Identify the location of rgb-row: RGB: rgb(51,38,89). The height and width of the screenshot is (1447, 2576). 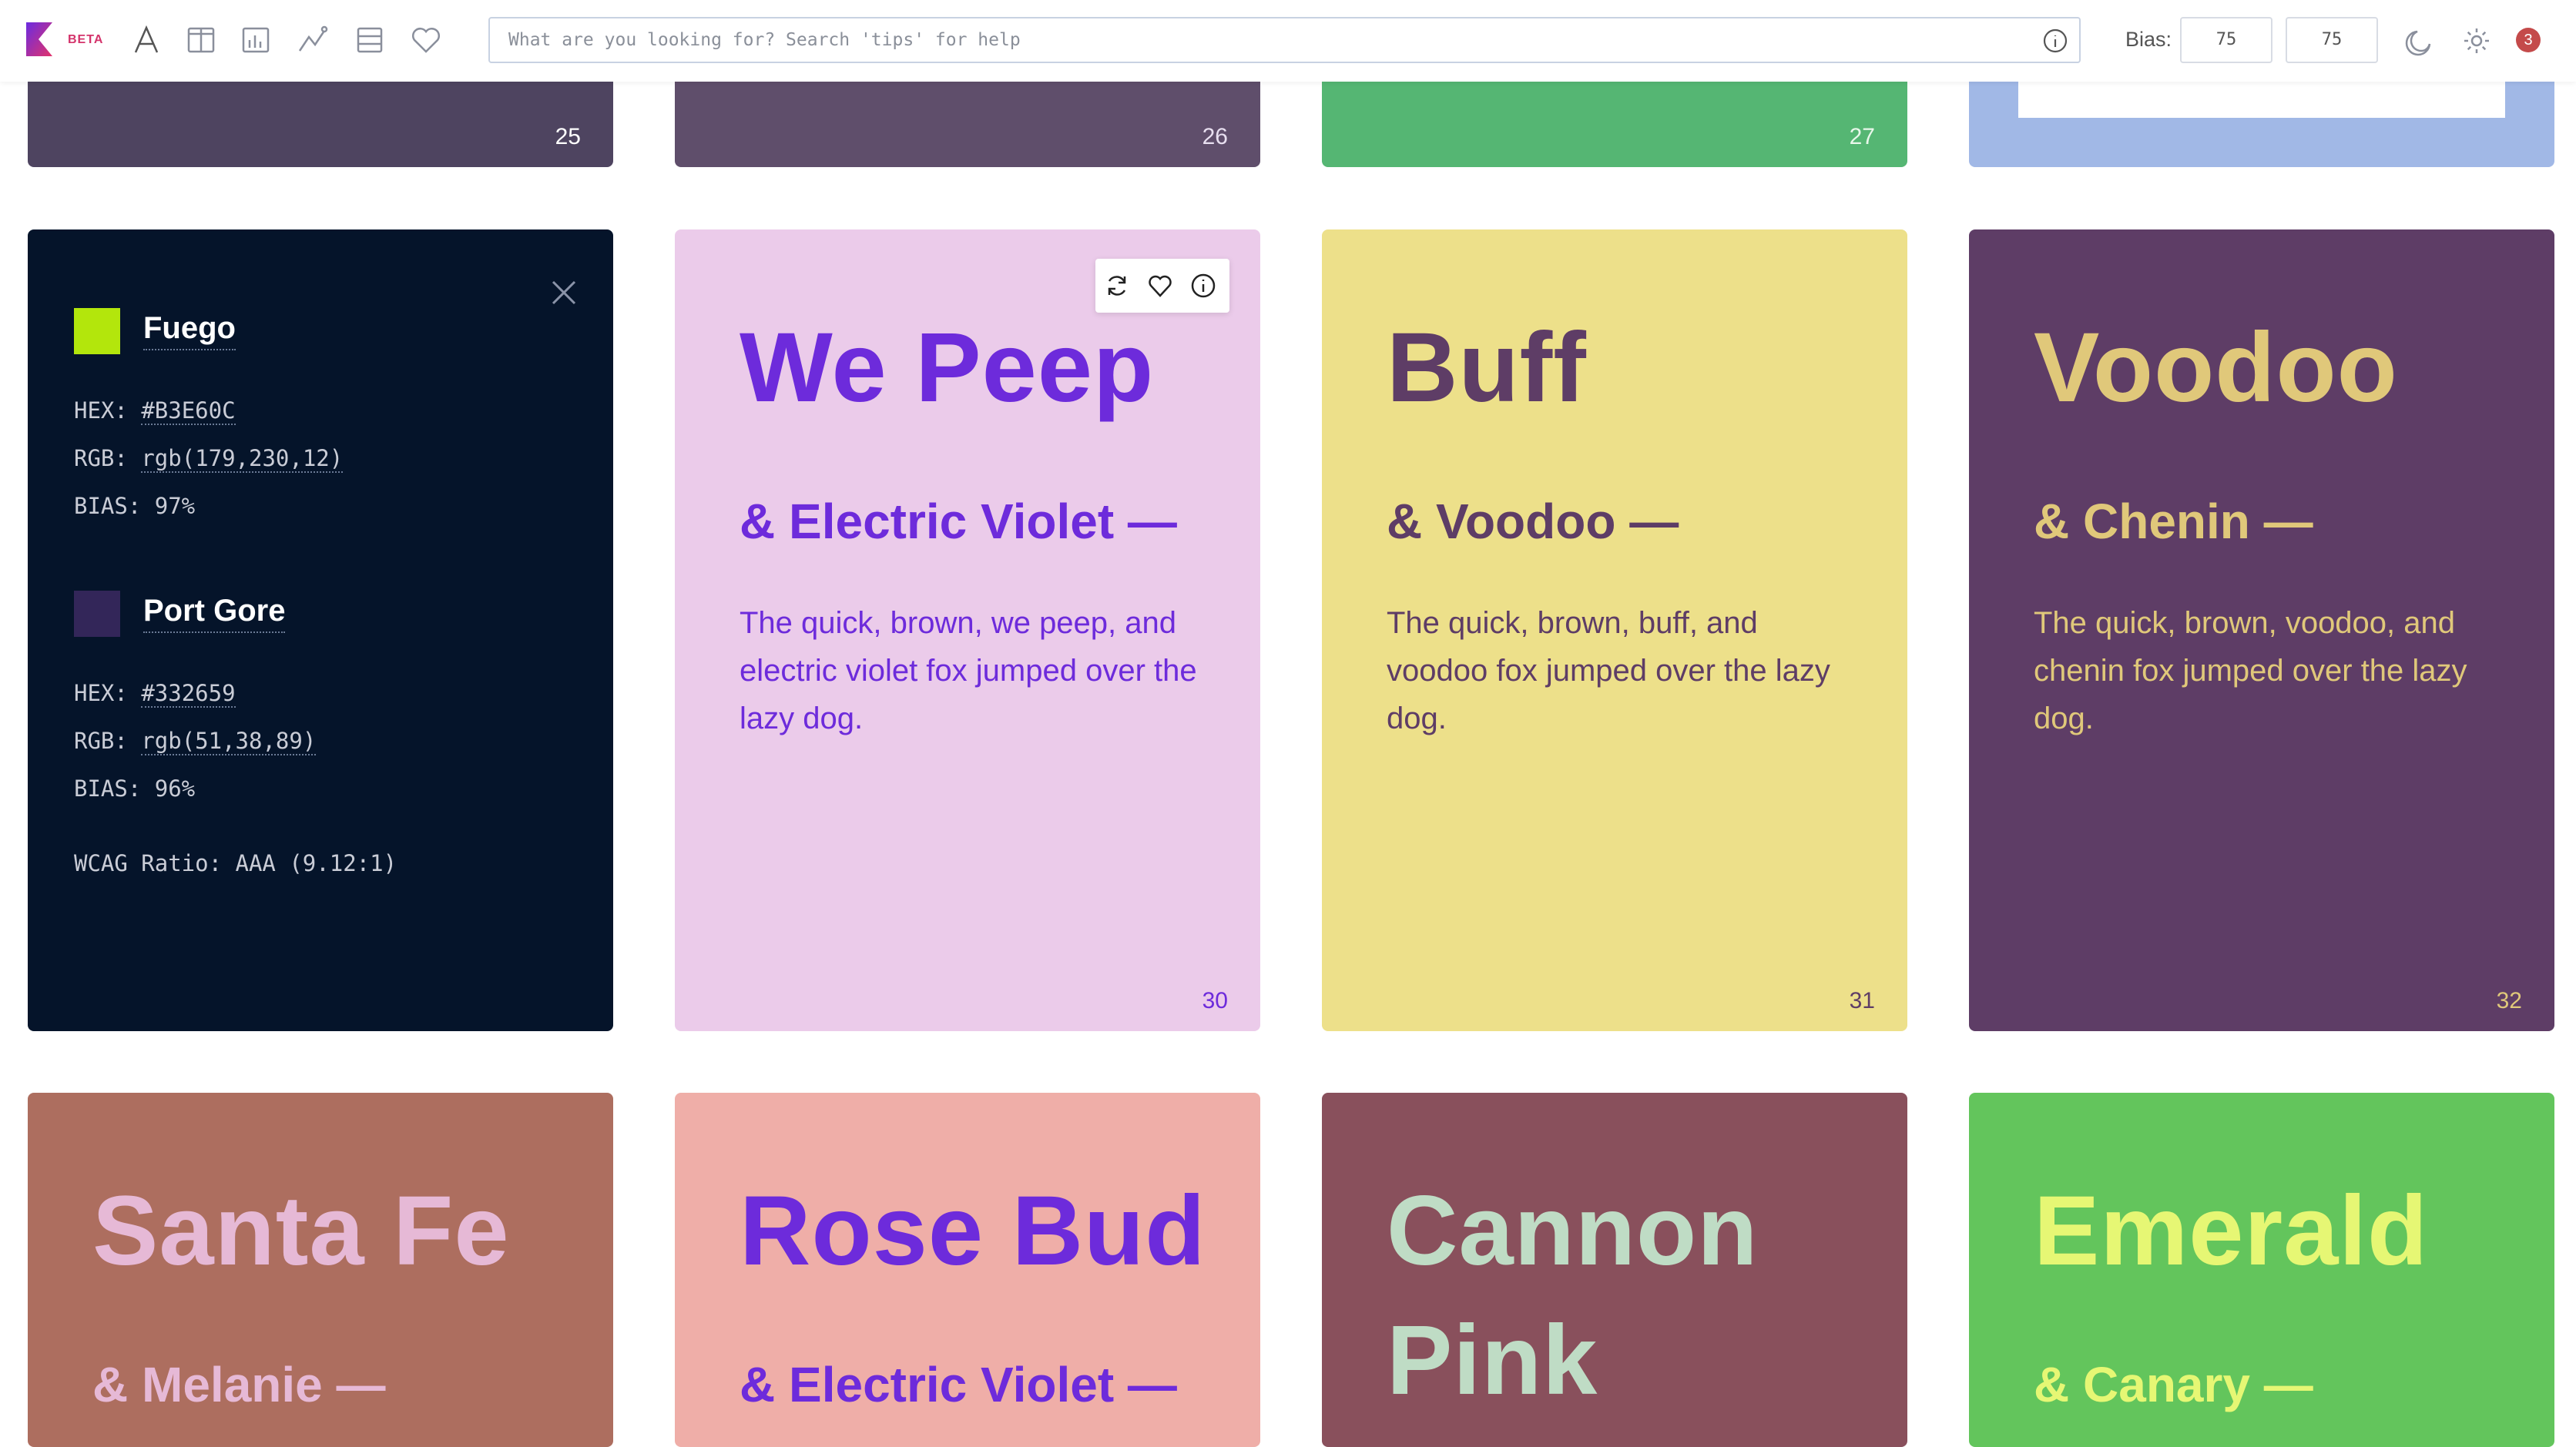
(195, 741).